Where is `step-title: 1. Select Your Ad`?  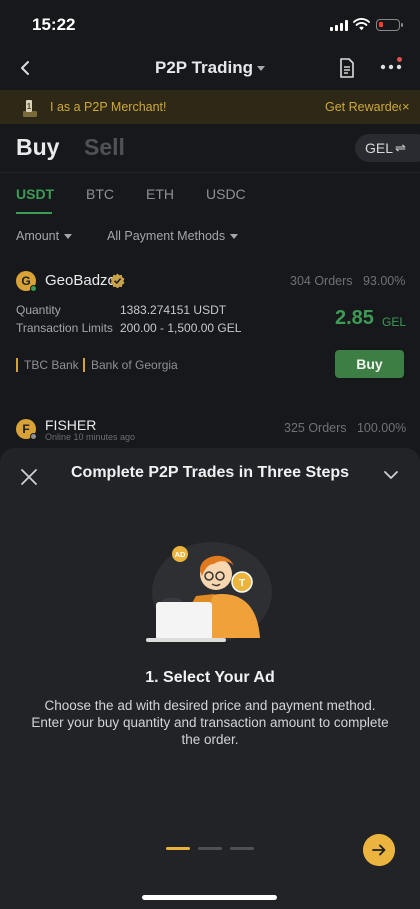 step-title: 1. Select Your Ad is located at coordinates (210, 677).